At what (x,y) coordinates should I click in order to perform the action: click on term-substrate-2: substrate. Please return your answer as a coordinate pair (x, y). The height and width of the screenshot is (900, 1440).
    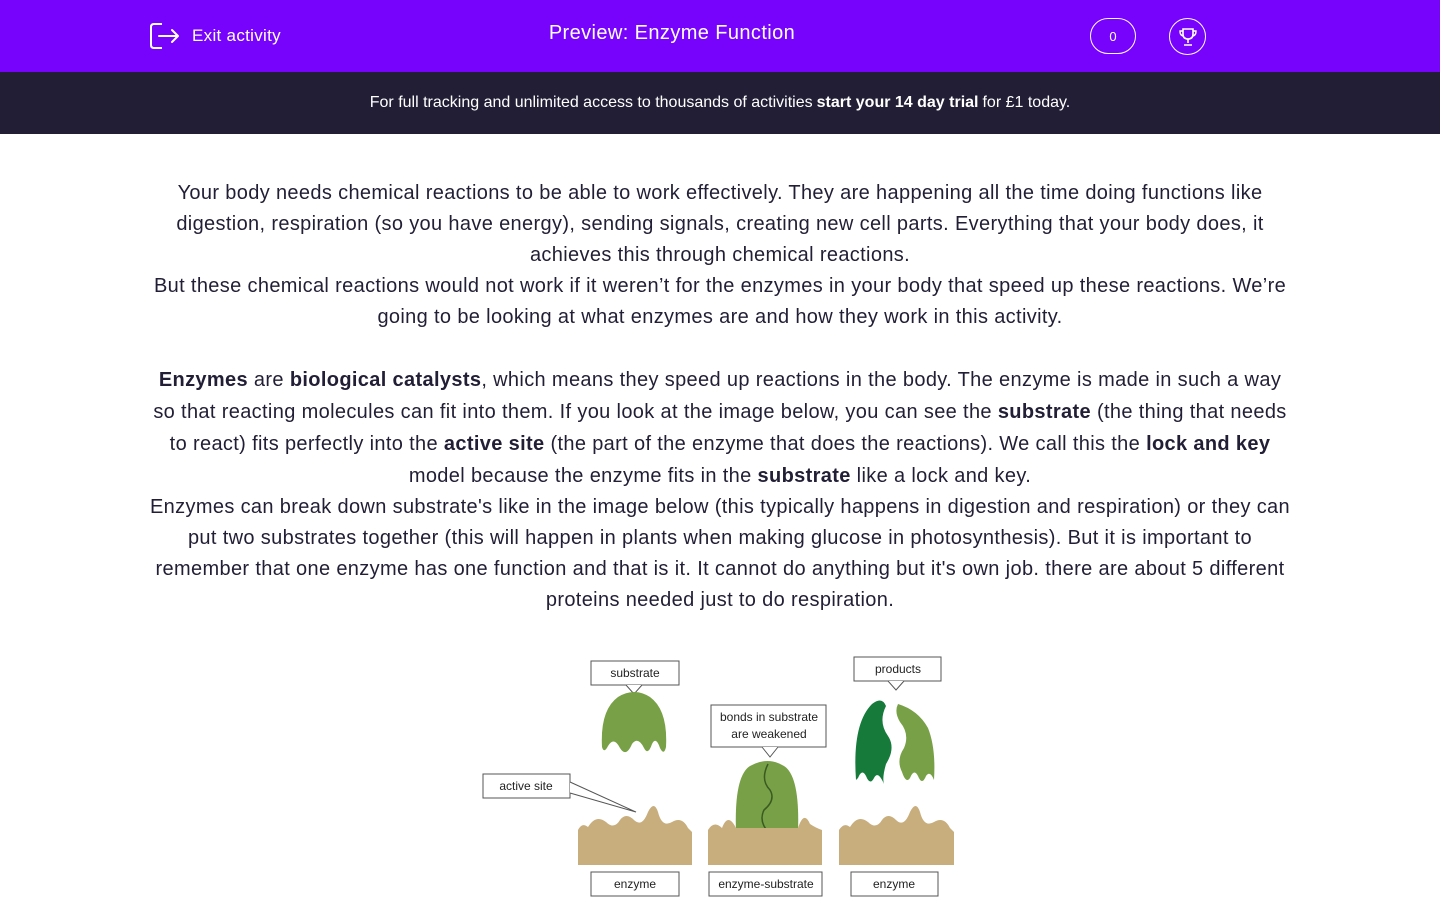
    Looking at the image, I should click on (804, 476).